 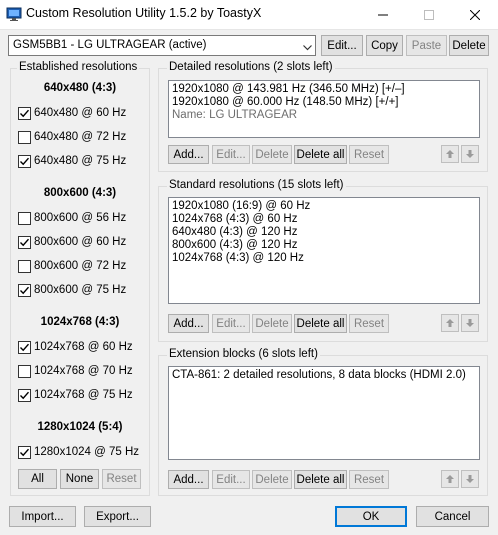 What do you see at coordinates (320, 479) in the screenshot?
I see `extension-delete-all-button: Delete all` at bounding box center [320, 479].